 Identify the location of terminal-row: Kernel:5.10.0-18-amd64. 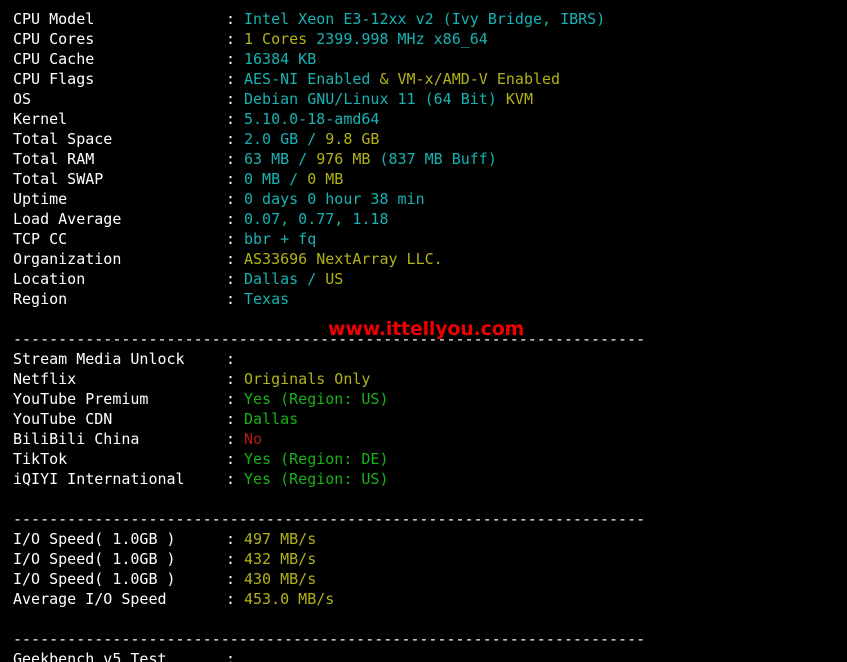
(423, 119).